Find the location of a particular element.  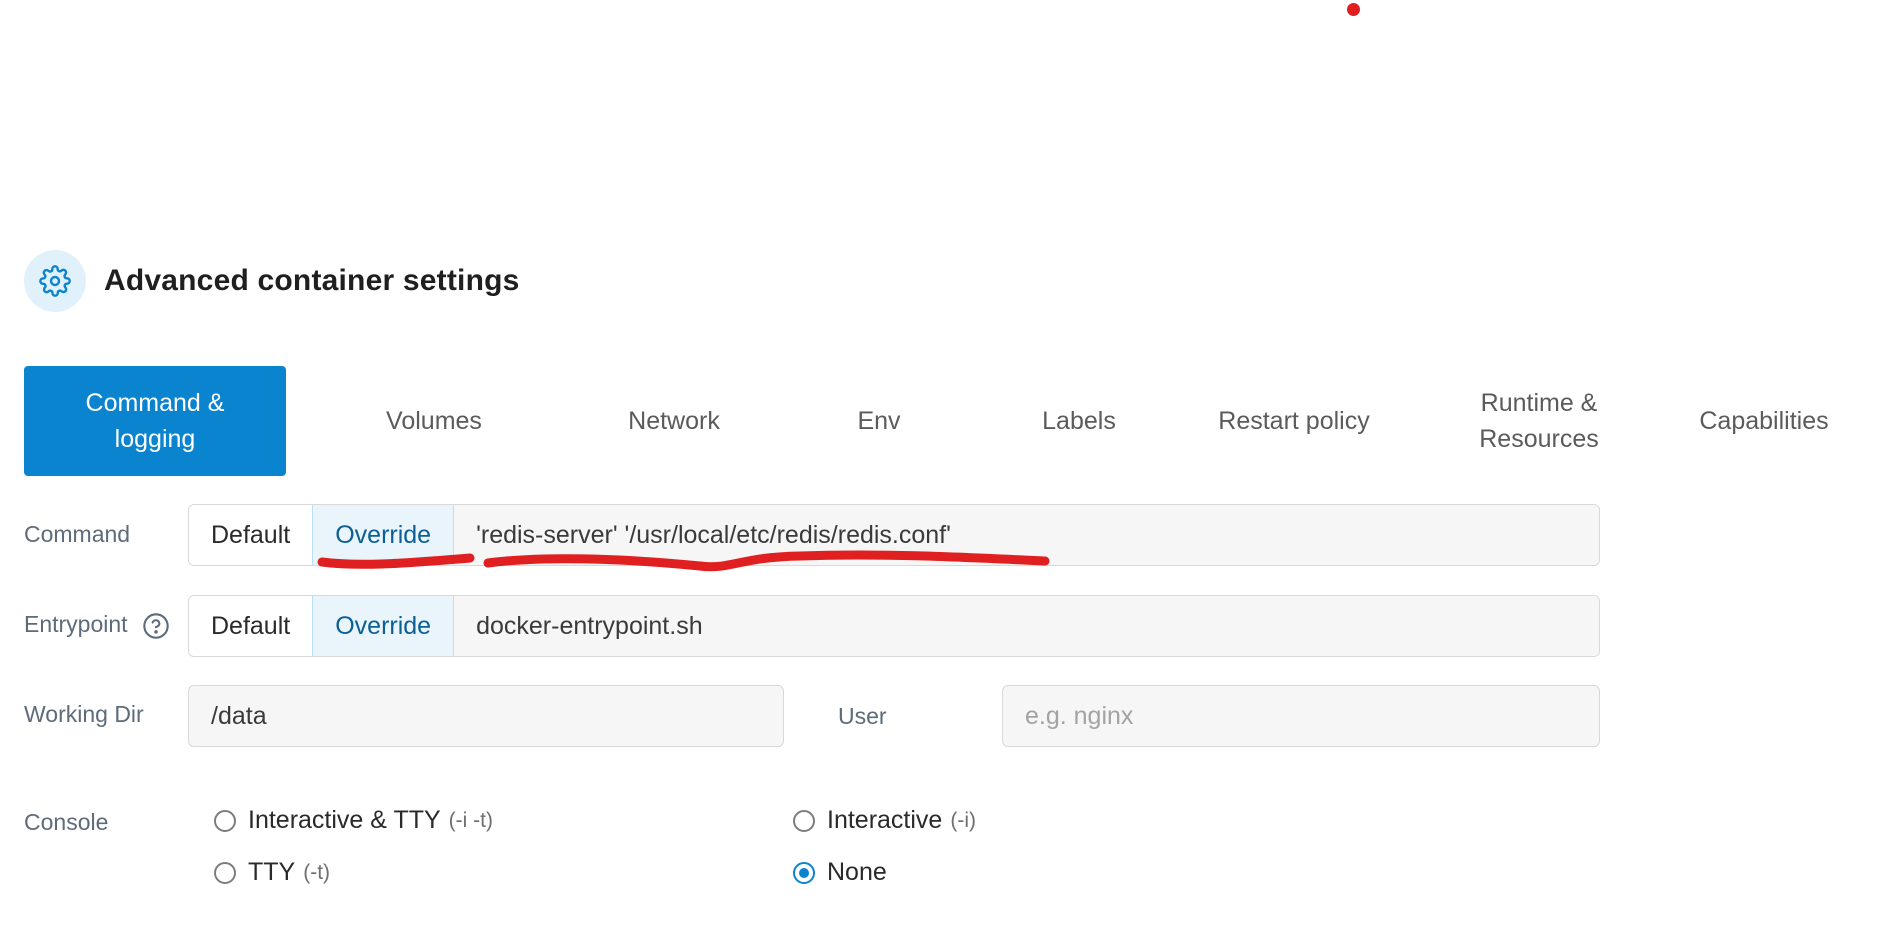

radio-hint: (-t) is located at coordinates (317, 872).